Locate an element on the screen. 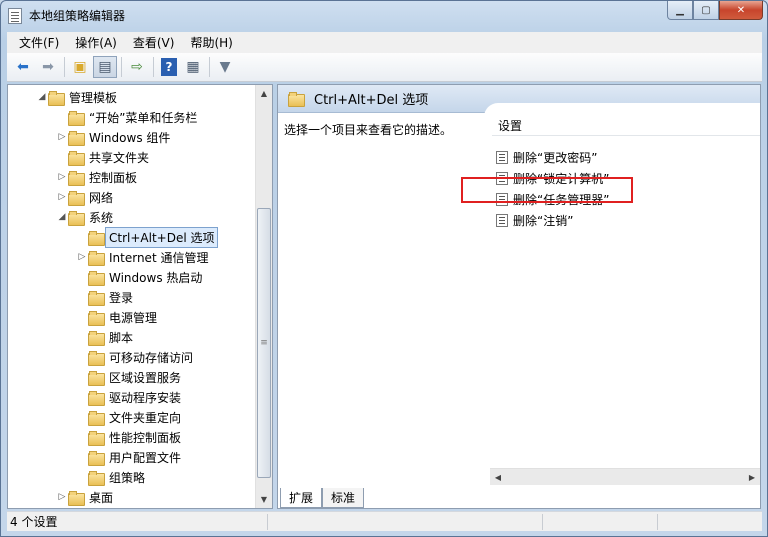 This screenshot has width=768, height=537. toolbar: ⬅ ➡ ▣ ▤ ⇨ ? ▦ ▼ is located at coordinates (384, 67).